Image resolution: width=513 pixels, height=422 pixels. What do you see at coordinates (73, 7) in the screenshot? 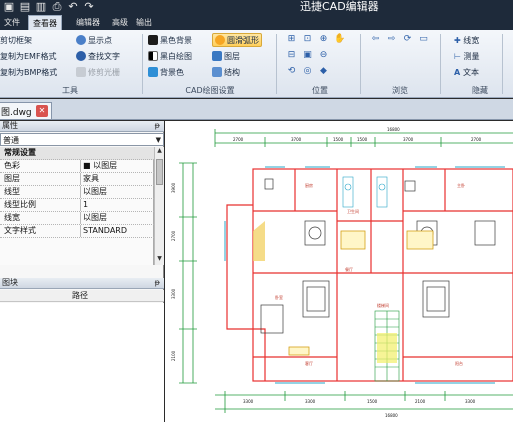
I see `undo-icon: ↶` at bounding box center [73, 7].